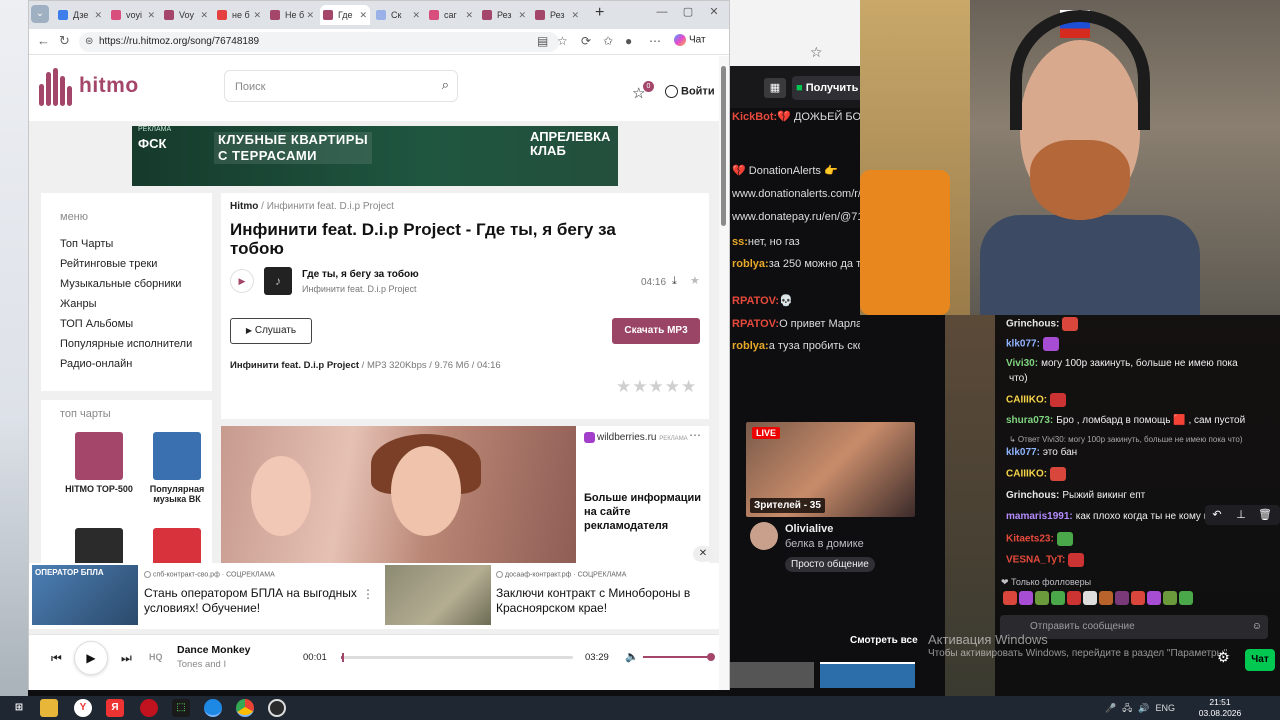  Describe the element at coordinates (840, 550) in the screenshot. I see `streamer-info: Olivialive белка в домике Просто общение` at that location.